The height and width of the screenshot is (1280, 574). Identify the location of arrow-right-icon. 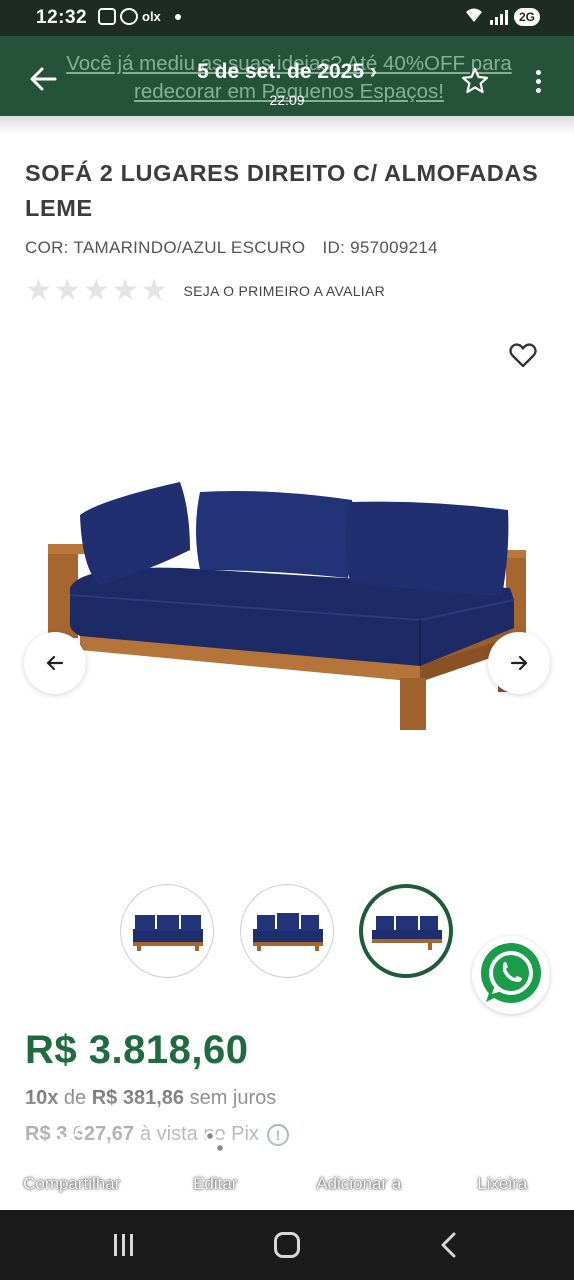
(519, 663).